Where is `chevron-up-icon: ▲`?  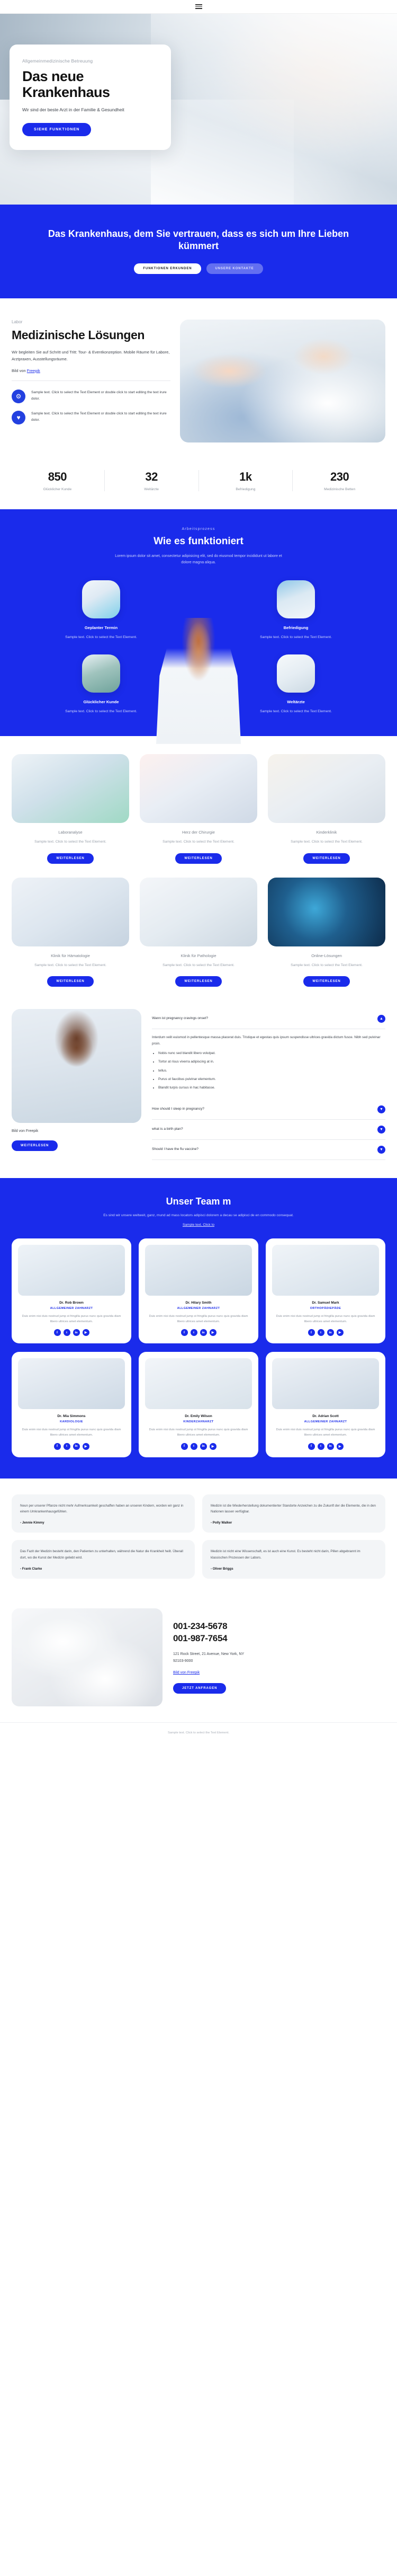
chevron-up-icon: ▲ is located at coordinates (381, 1018).